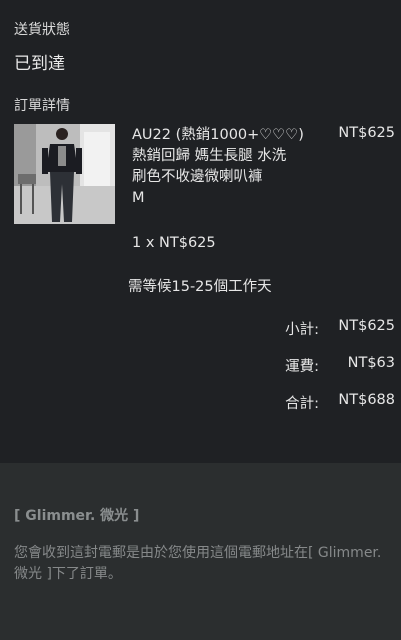 The image size is (401, 640). I want to click on subtotal-value: NT$625, so click(366, 326).